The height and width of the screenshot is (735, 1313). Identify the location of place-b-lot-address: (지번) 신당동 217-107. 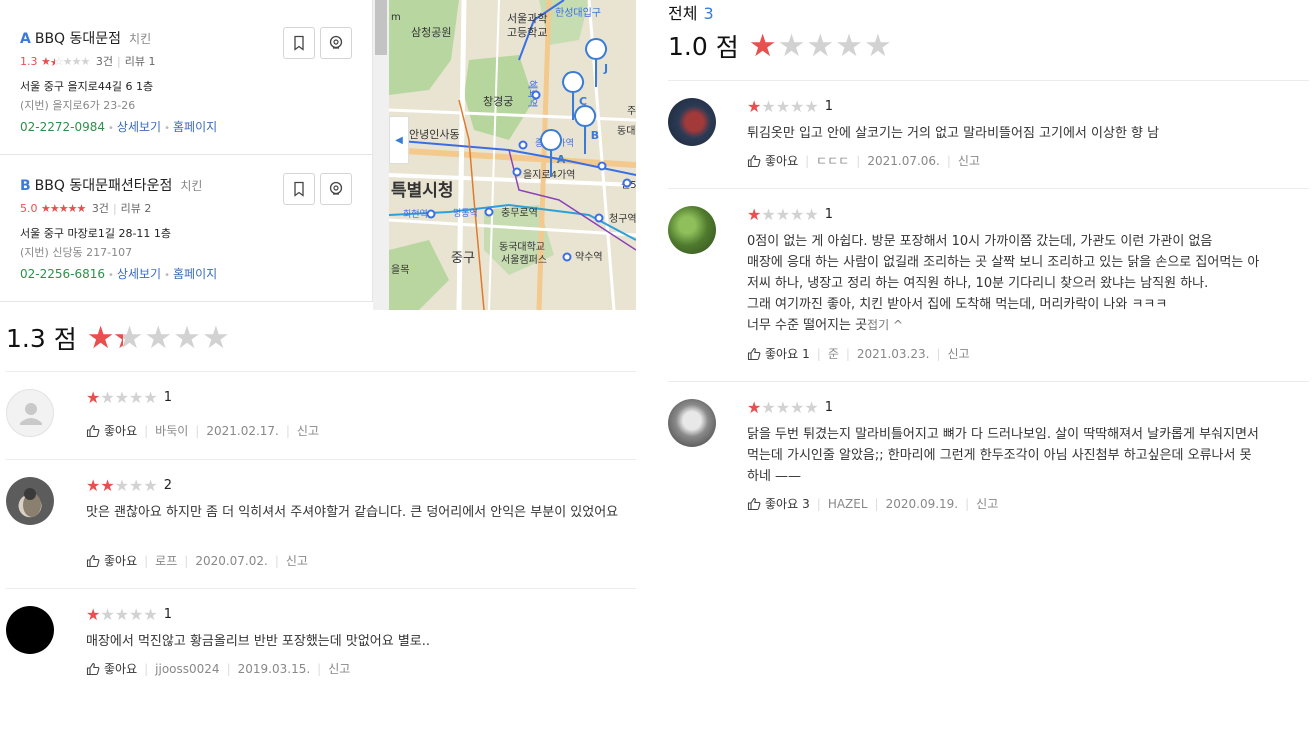
(76, 252).